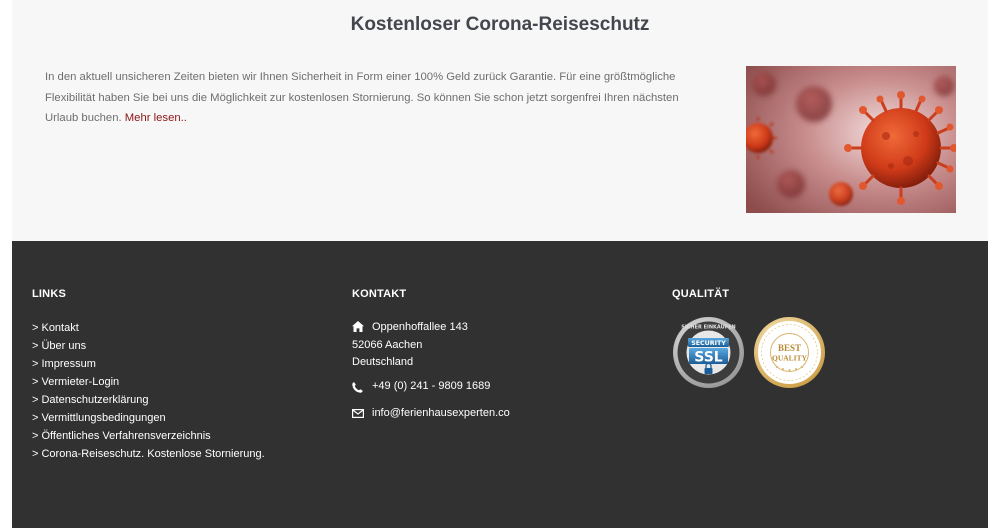 Image resolution: width=999 pixels, height=528 pixels. Describe the element at coordinates (75, 382) in the screenshot. I see `link-vermieter-login: > Vermieter-Login` at that location.